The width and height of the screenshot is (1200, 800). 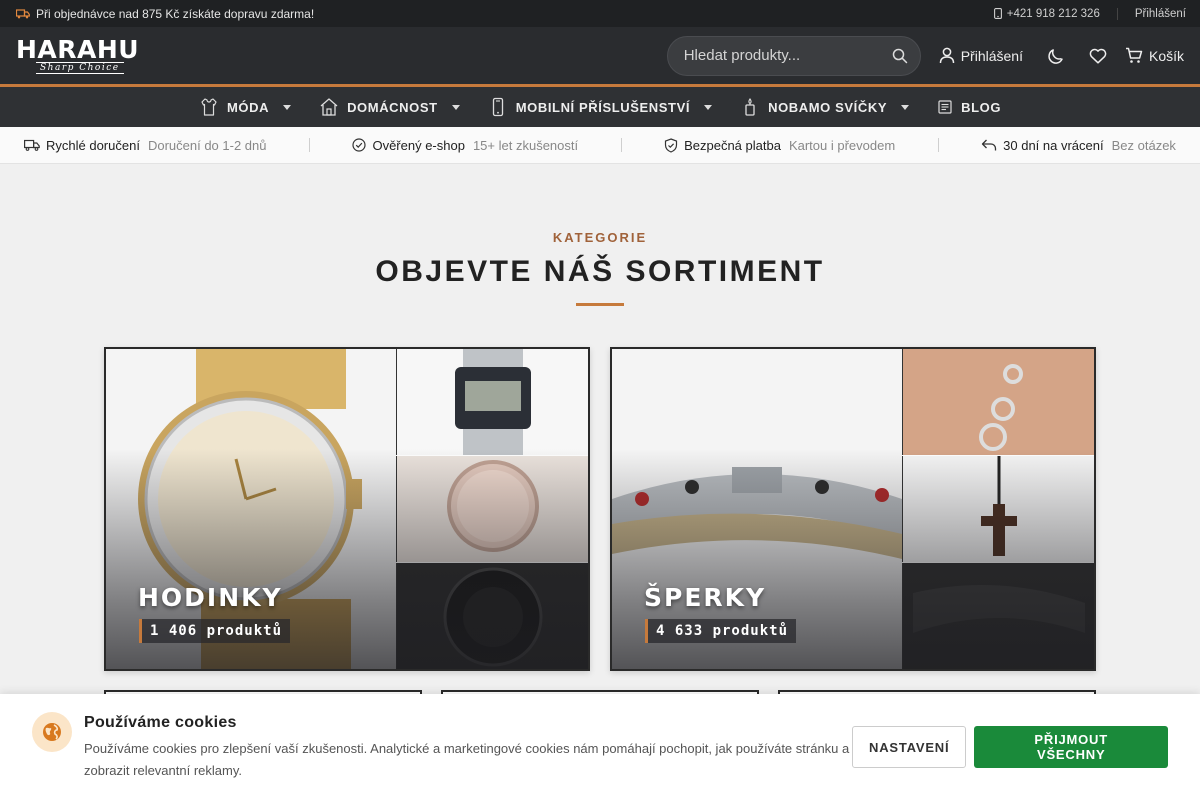 I want to click on globe-icon, so click(x=52, y=732).